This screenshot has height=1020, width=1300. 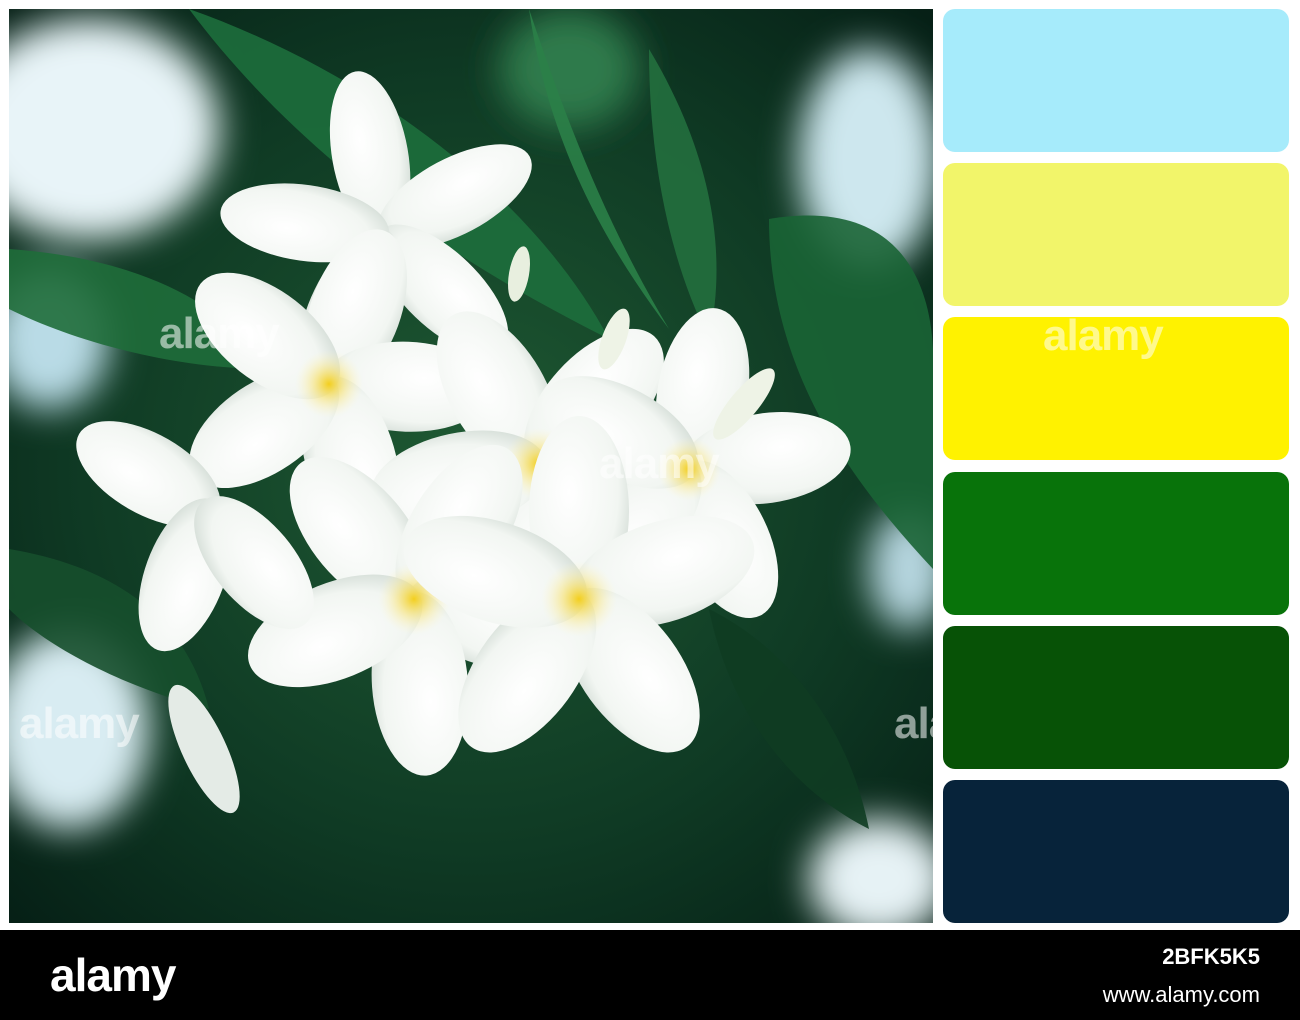 What do you see at coordinates (1116, 543) in the screenshot?
I see `swatch-green` at bounding box center [1116, 543].